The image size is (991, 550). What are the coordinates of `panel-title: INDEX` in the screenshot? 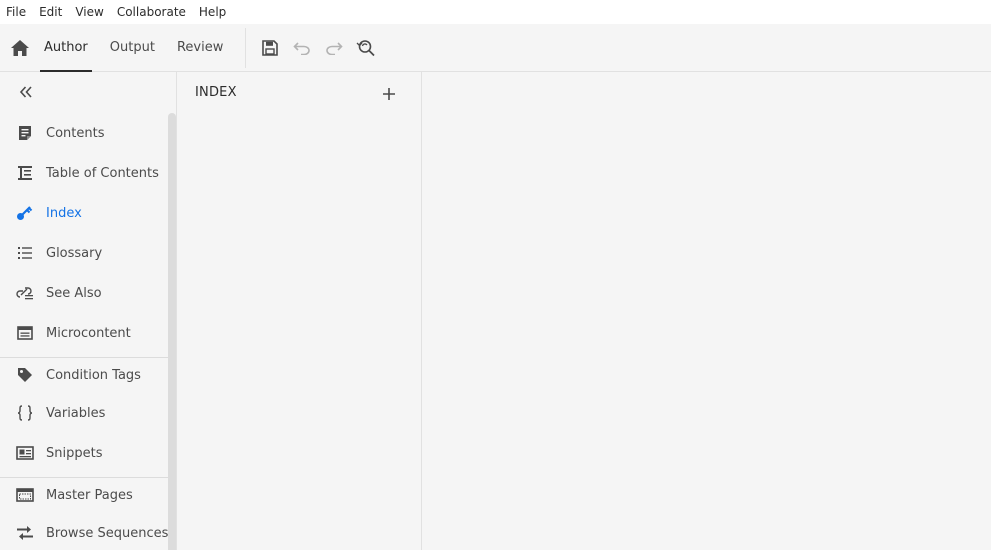 It's located at (216, 92).